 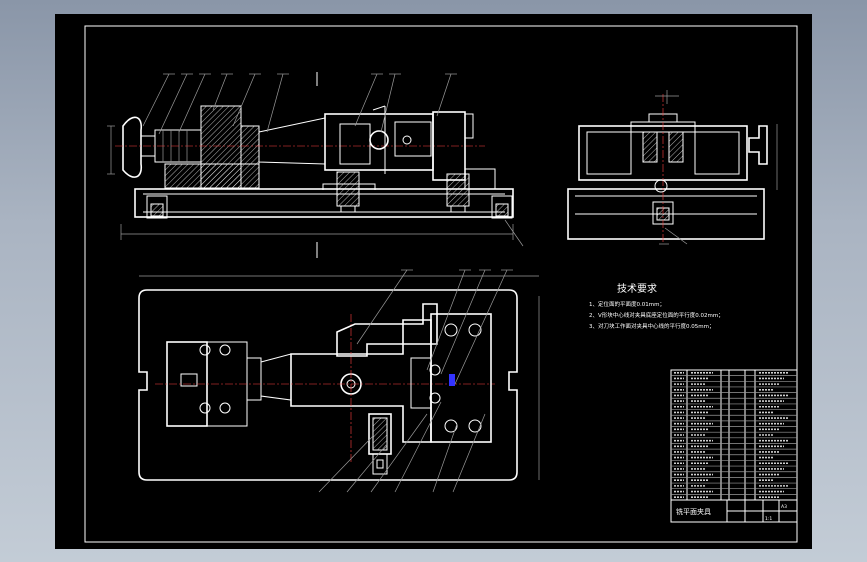 What do you see at coordinates (348, 189) in the screenshot?
I see `support-hatched` at bounding box center [348, 189].